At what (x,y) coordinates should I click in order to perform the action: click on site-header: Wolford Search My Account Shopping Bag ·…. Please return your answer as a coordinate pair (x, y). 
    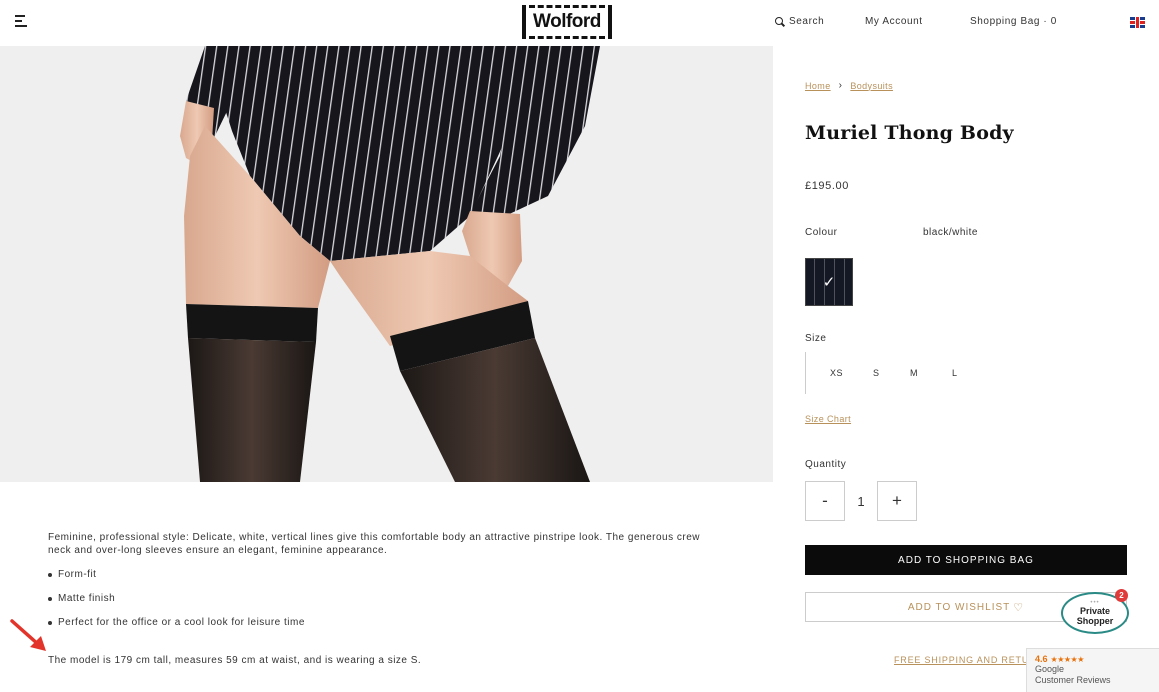
    Looking at the image, I should click on (579, 23).